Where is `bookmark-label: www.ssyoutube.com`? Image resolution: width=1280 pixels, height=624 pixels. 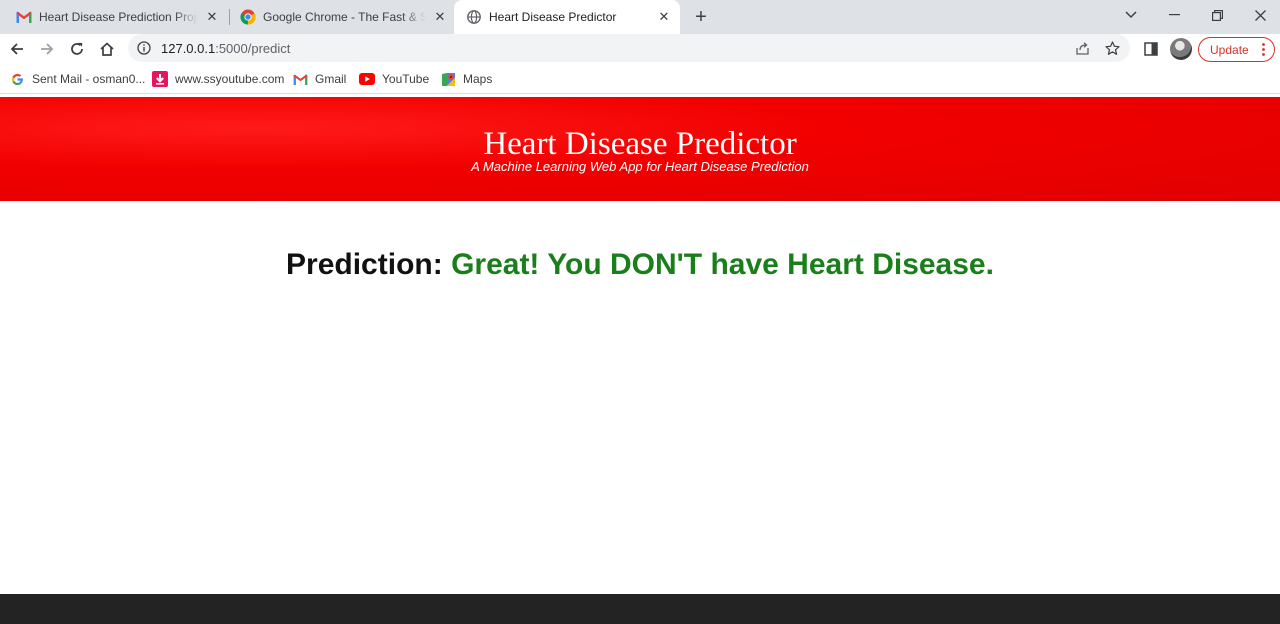 bookmark-label: www.ssyoutube.com is located at coordinates (230, 79).